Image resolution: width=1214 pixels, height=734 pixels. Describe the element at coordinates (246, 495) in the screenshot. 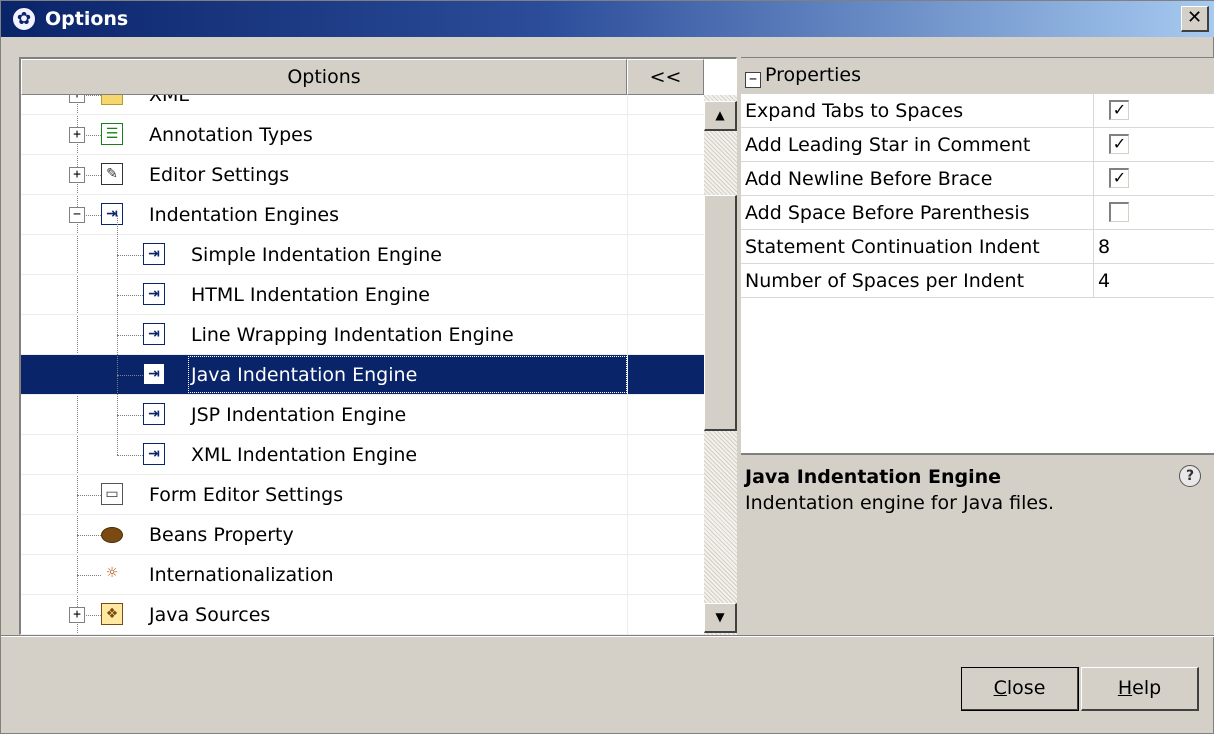

I see `tree-item-label: Form Editor Settings` at that location.